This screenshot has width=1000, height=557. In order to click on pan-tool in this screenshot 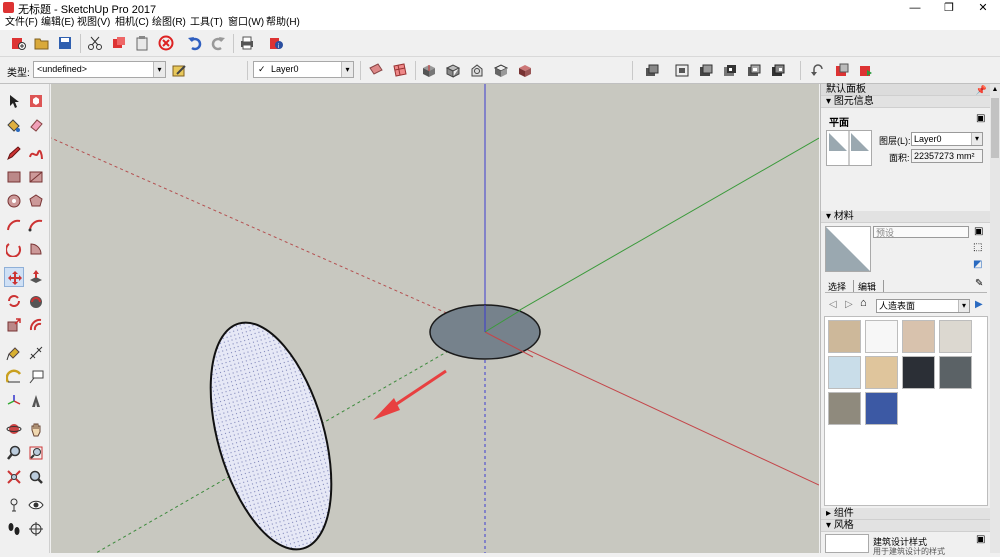, I will do `click(36, 429)`.